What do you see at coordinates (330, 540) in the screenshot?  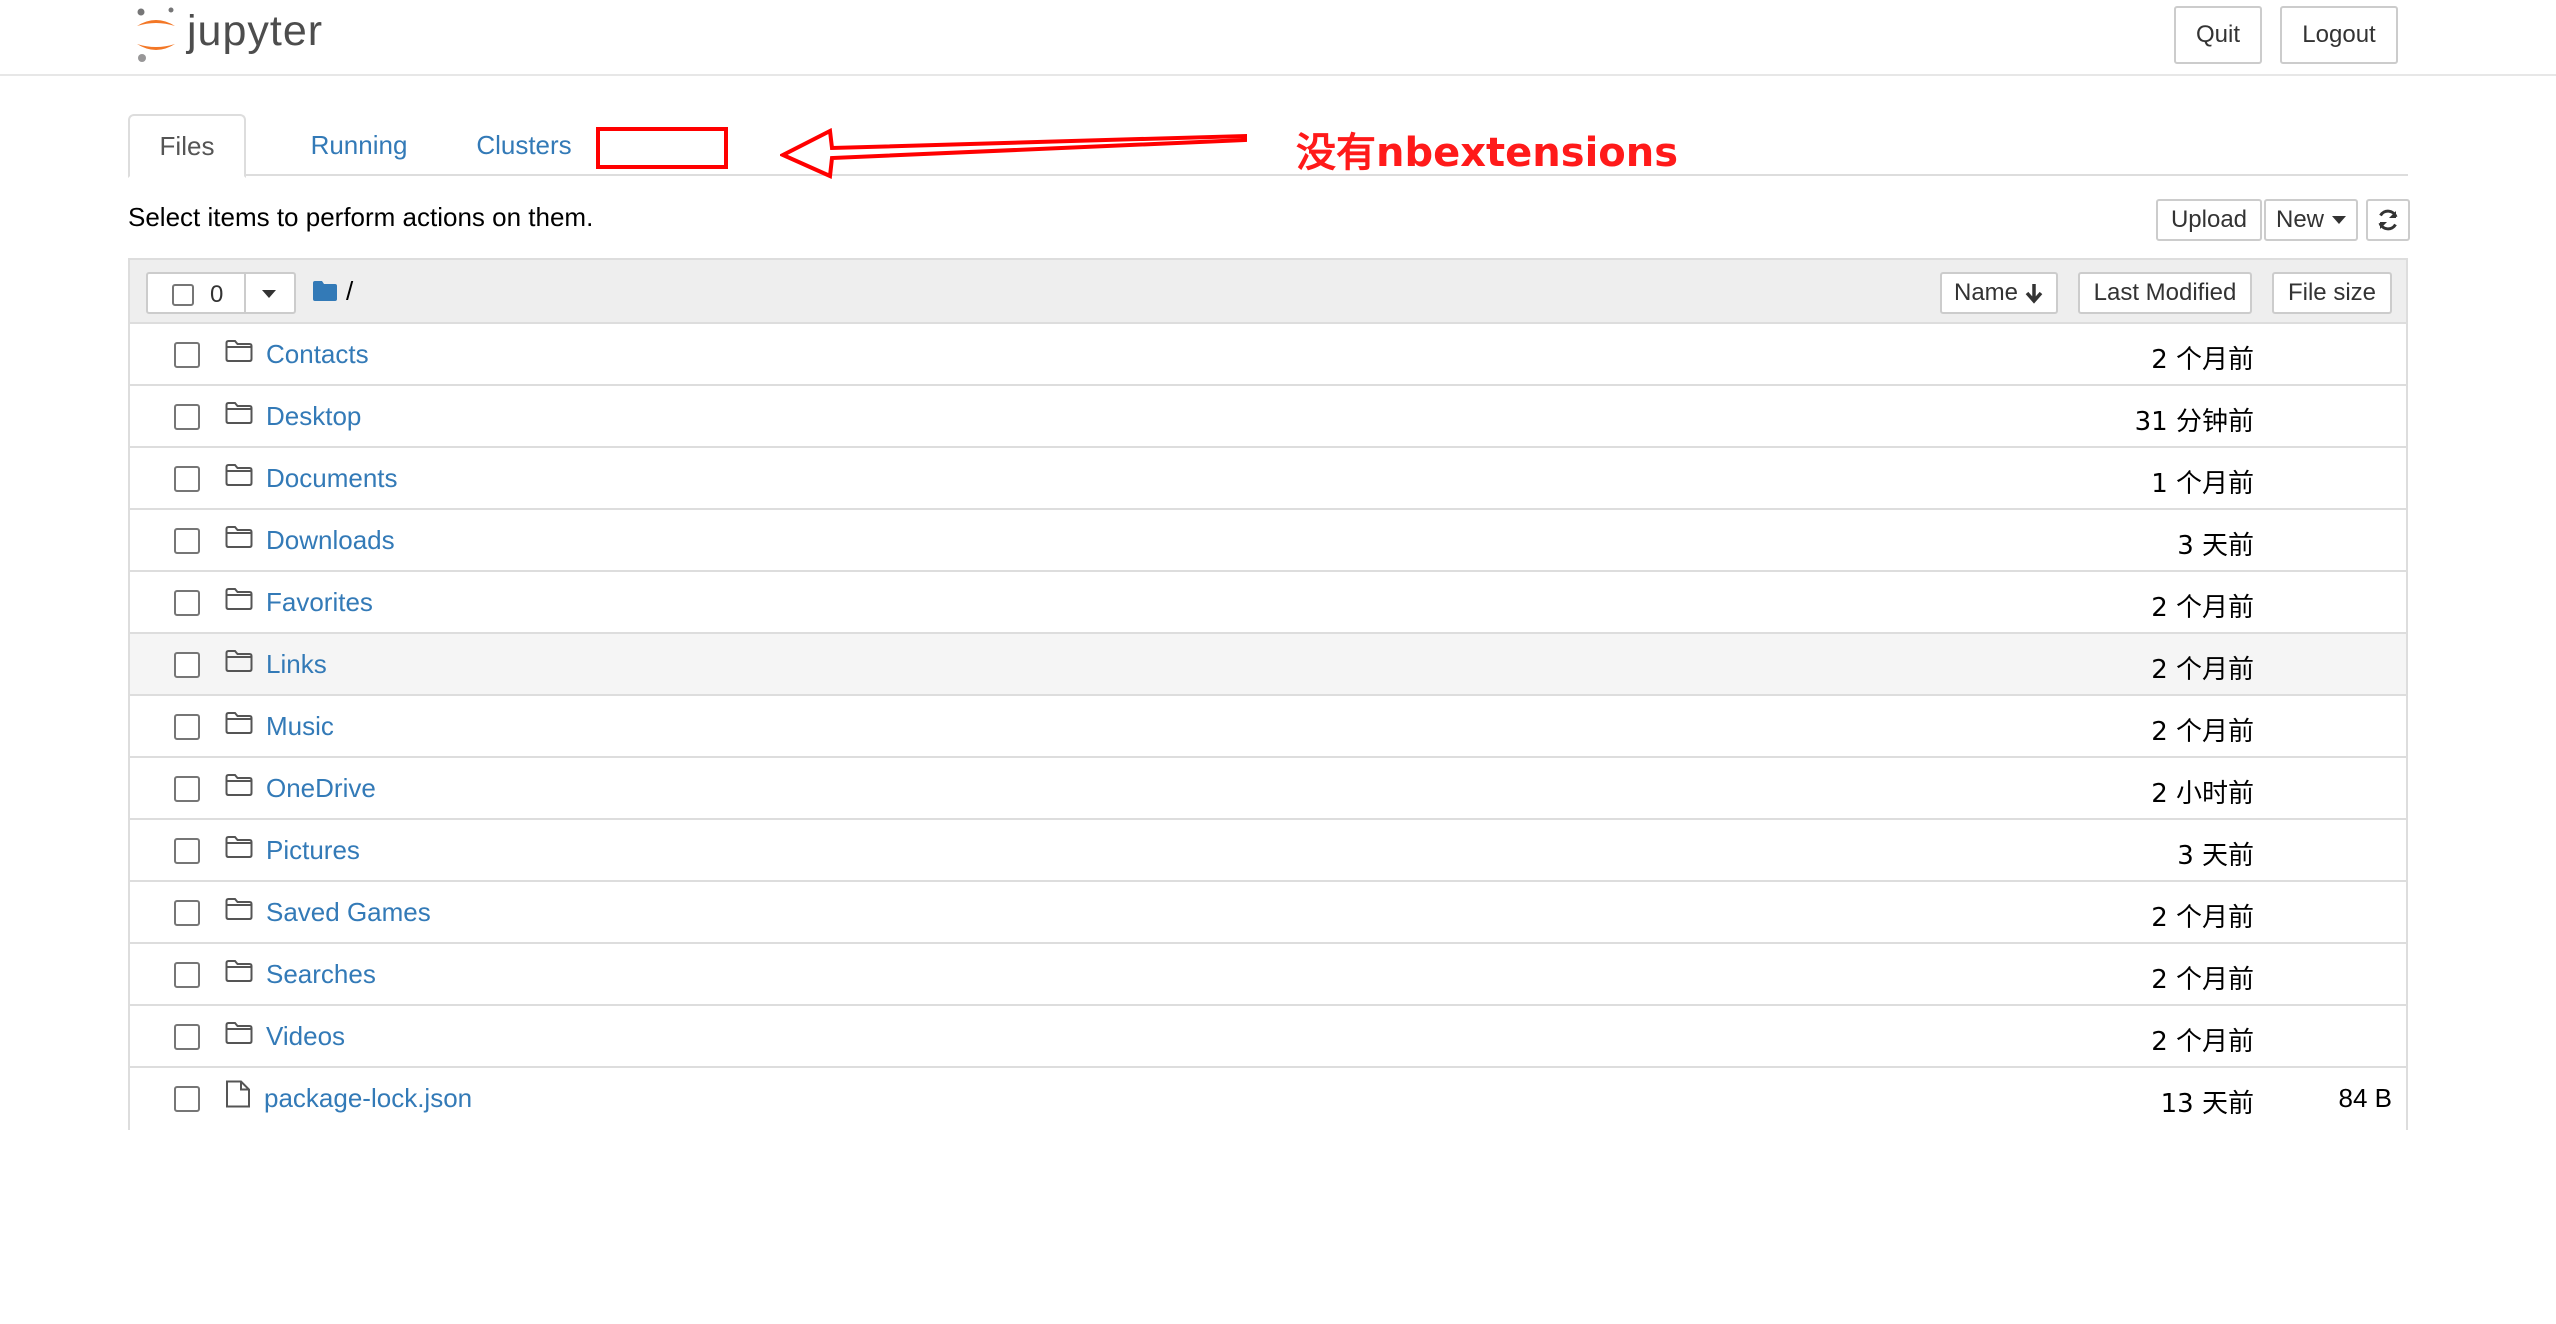 I see `item-name-link: Downloads` at bounding box center [330, 540].